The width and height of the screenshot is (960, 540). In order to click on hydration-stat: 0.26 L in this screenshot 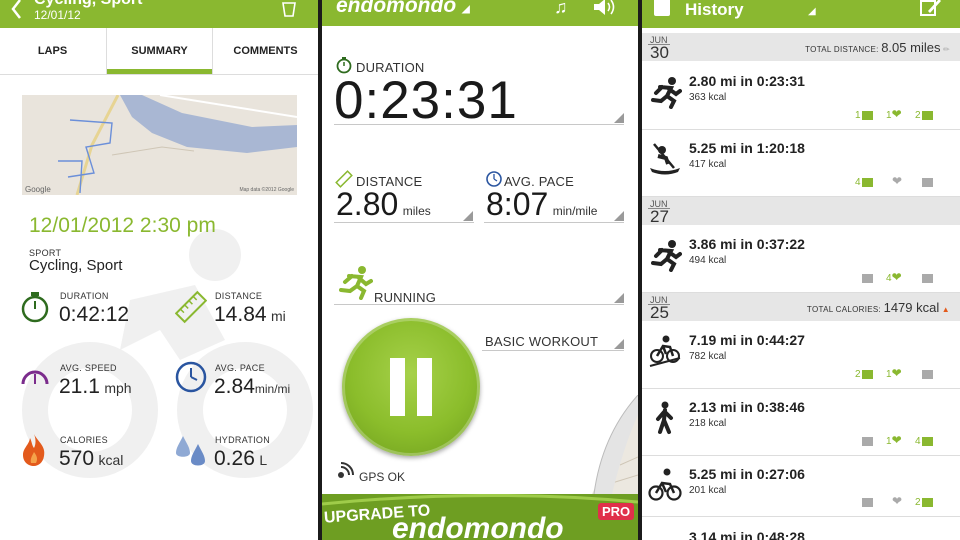, I will do `click(240, 459)`.